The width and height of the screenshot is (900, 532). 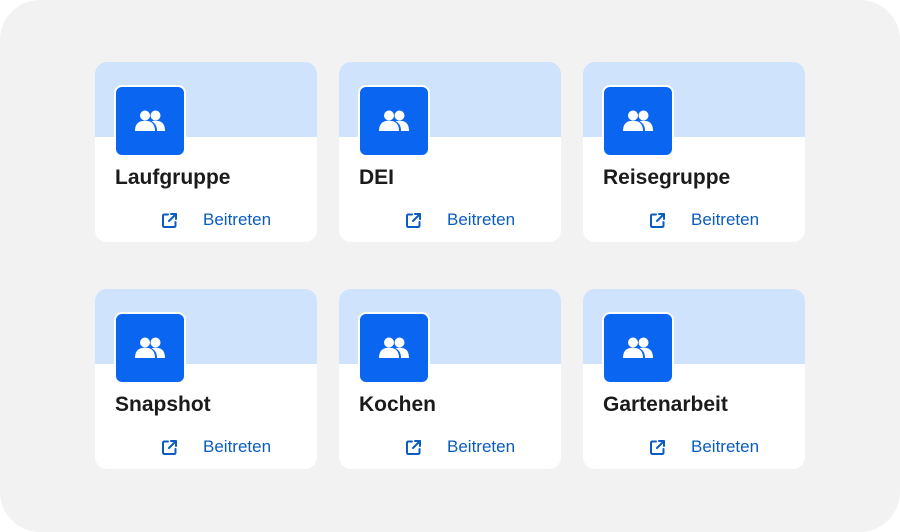 What do you see at coordinates (206, 152) in the screenshot?
I see `group-card-laufgruppe: Laufgruppe Beitreten` at bounding box center [206, 152].